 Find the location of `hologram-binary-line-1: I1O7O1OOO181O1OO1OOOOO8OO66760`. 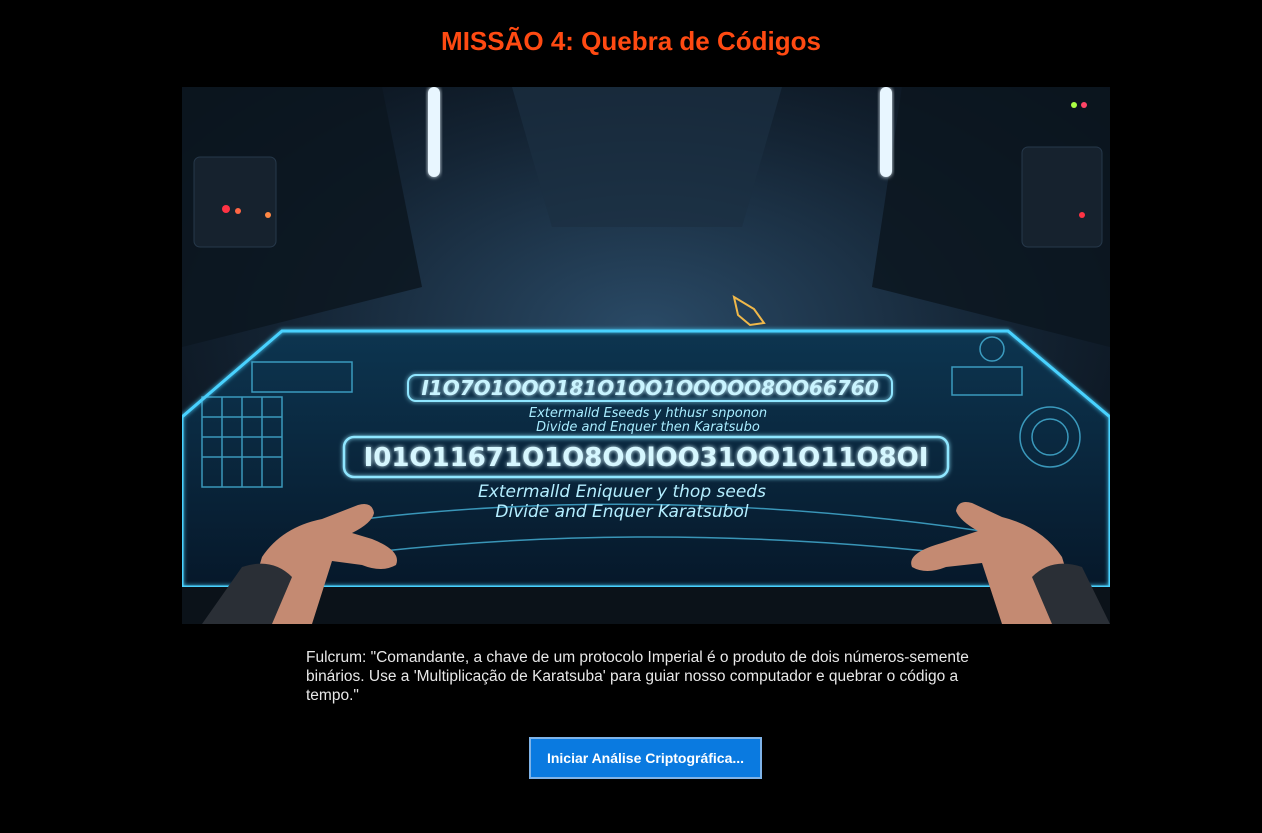

hologram-binary-line-1: I1O7O1OOO181O1OO1OOOOO8OO66760 is located at coordinates (649, 388).